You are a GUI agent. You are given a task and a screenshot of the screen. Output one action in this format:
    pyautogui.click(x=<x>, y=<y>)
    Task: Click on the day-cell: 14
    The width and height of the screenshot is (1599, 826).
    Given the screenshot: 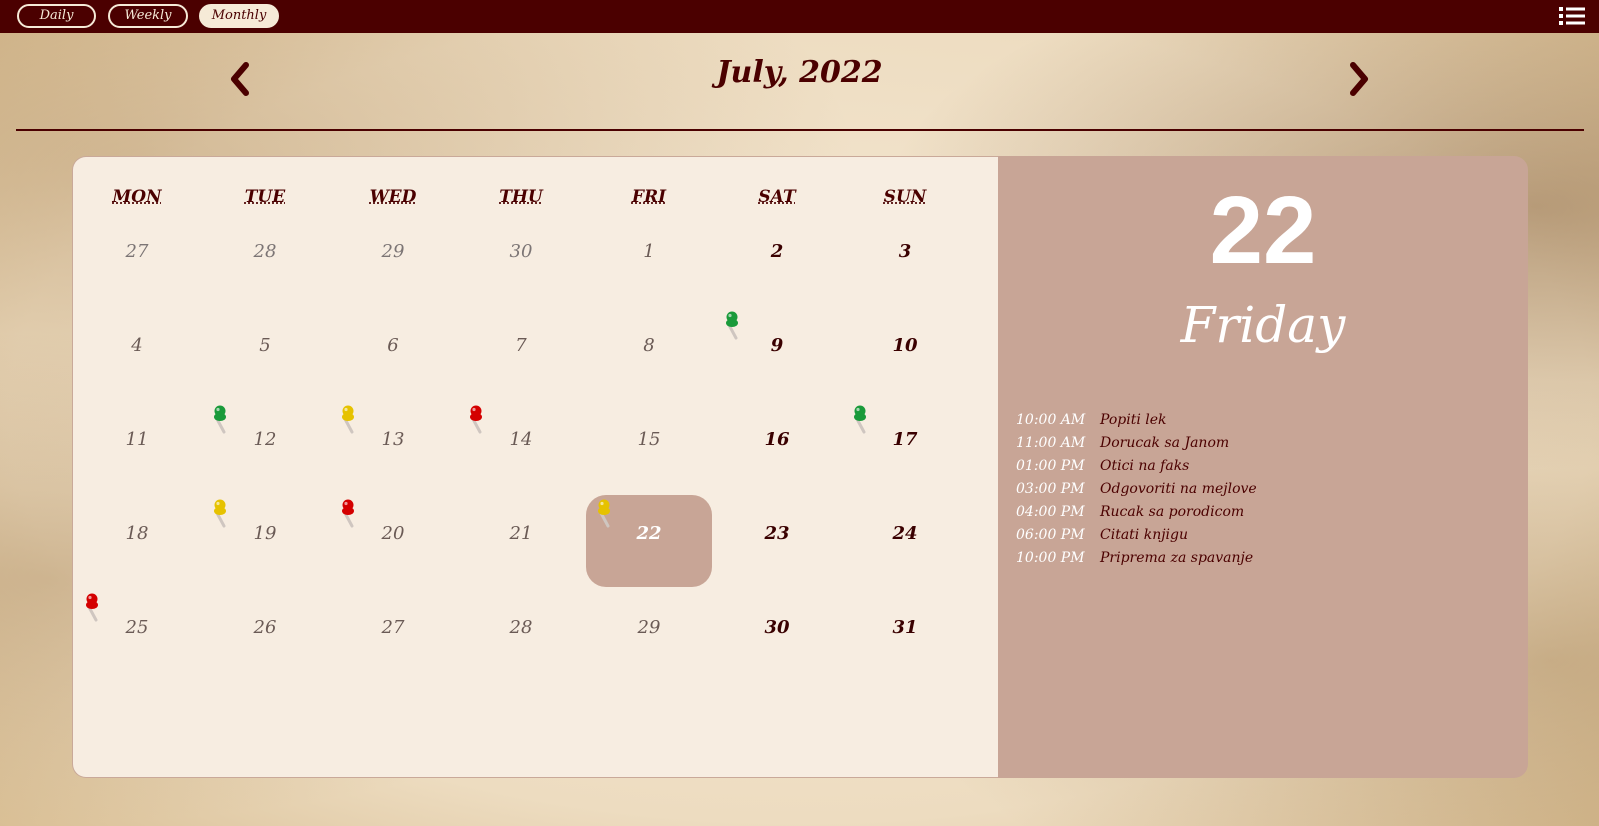 What is the action you would take?
    pyautogui.click(x=521, y=397)
    